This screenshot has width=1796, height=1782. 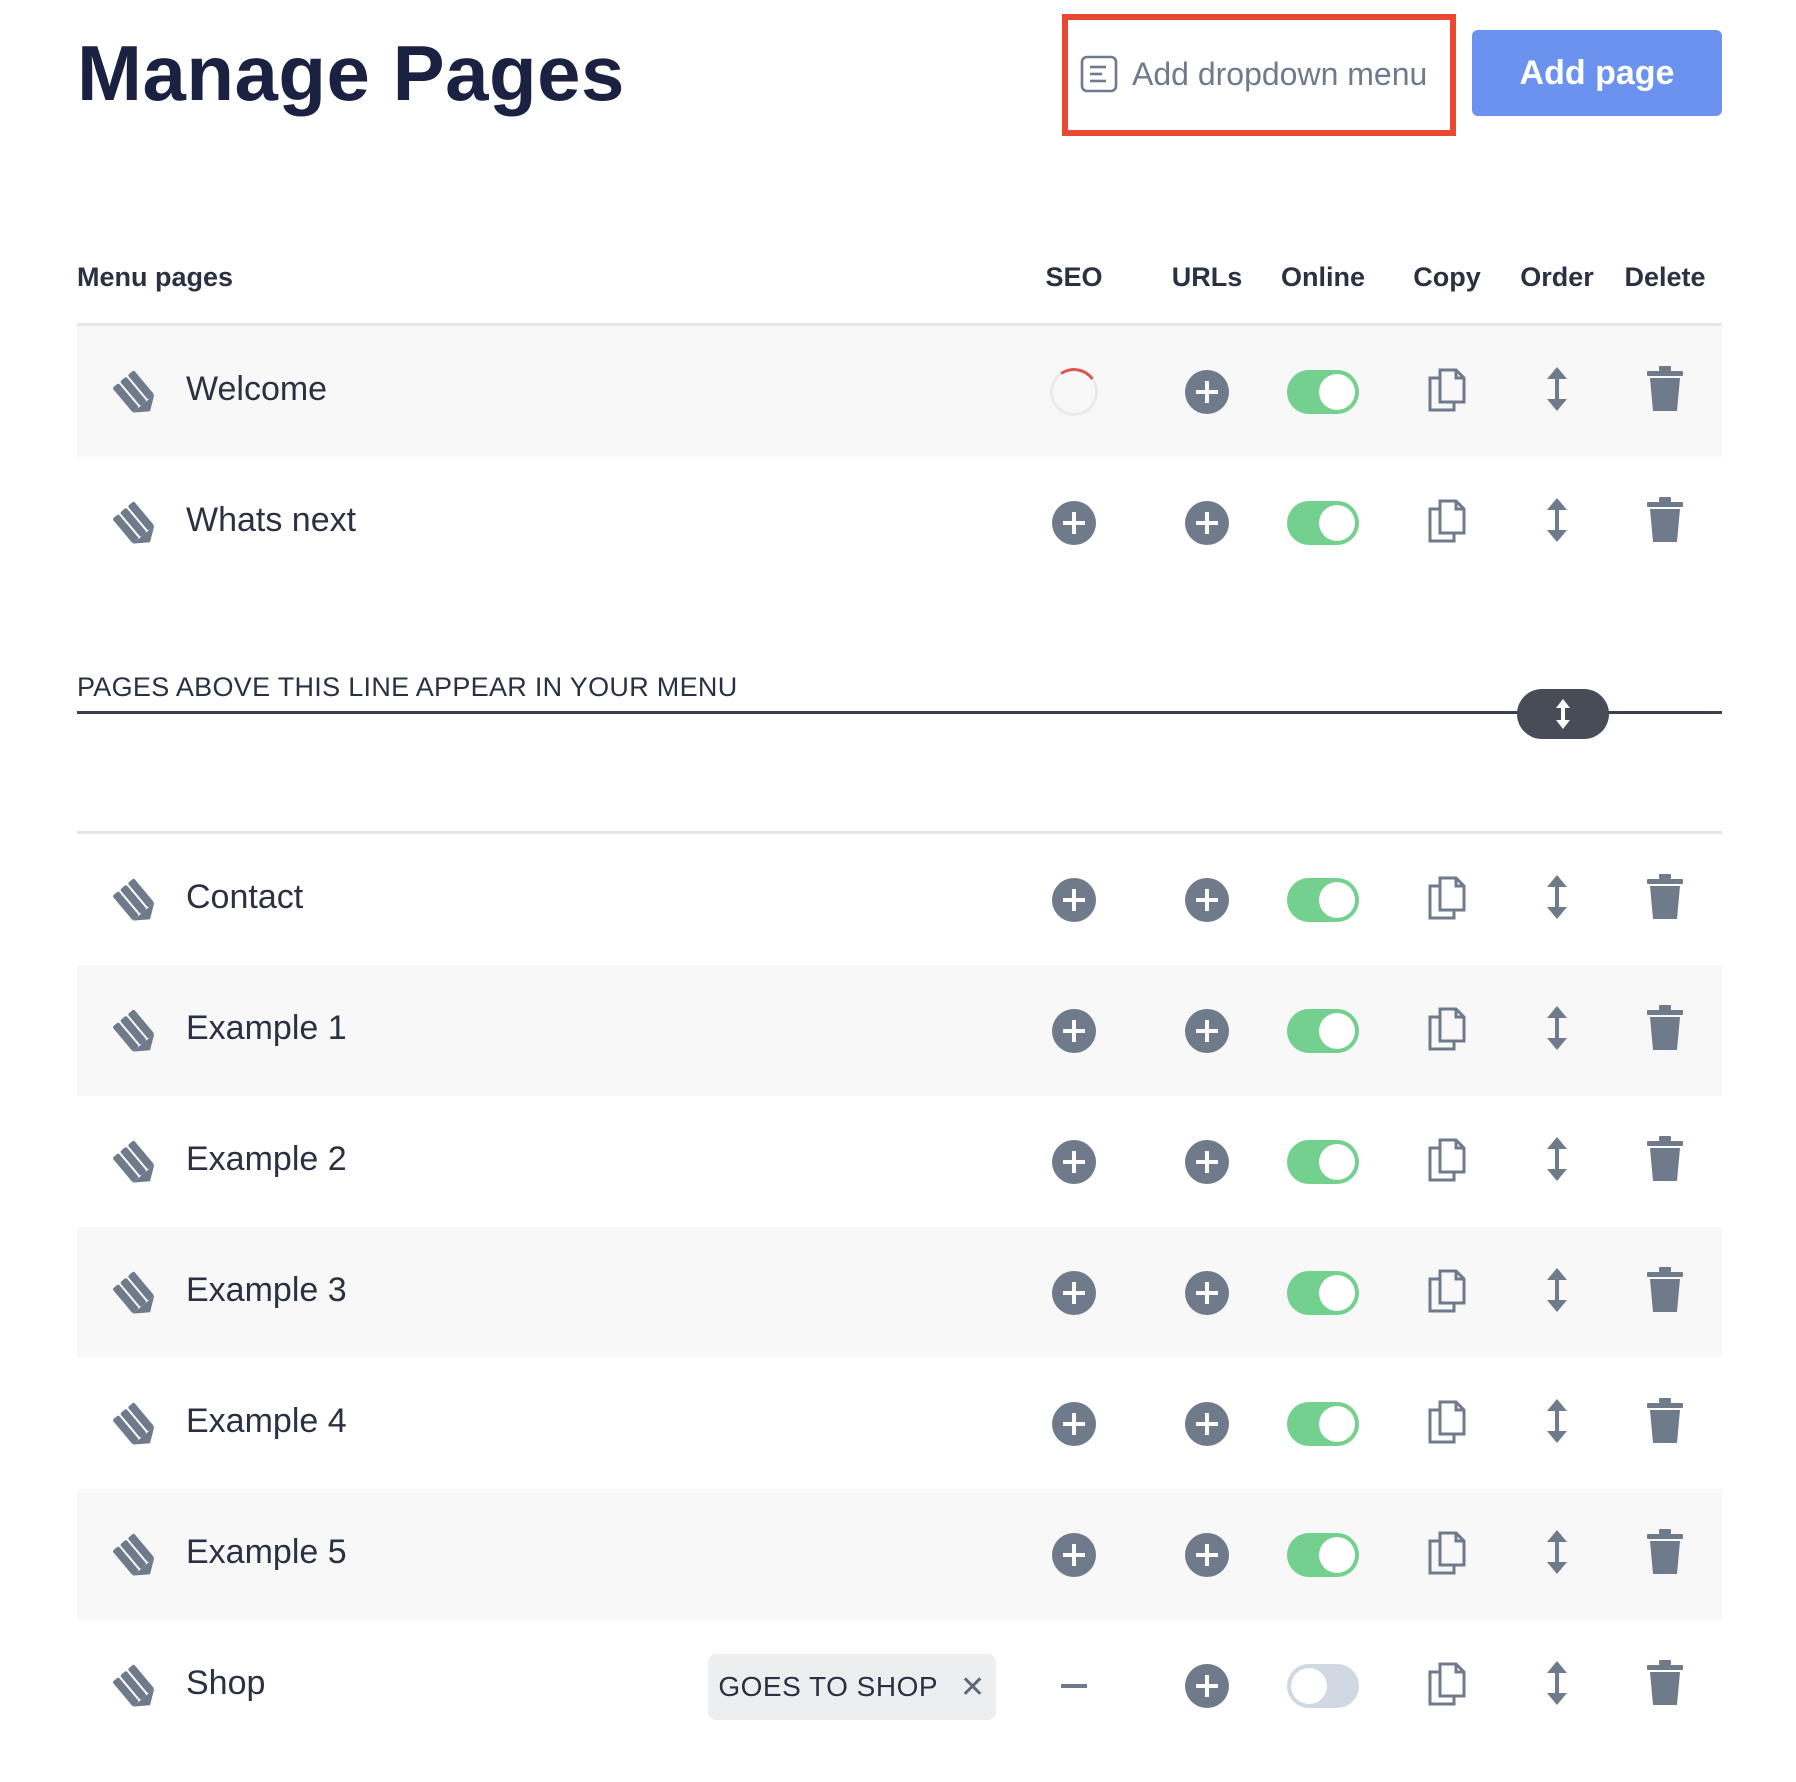 I want to click on drag-vertical-icon, so click(x=1557, y=391).